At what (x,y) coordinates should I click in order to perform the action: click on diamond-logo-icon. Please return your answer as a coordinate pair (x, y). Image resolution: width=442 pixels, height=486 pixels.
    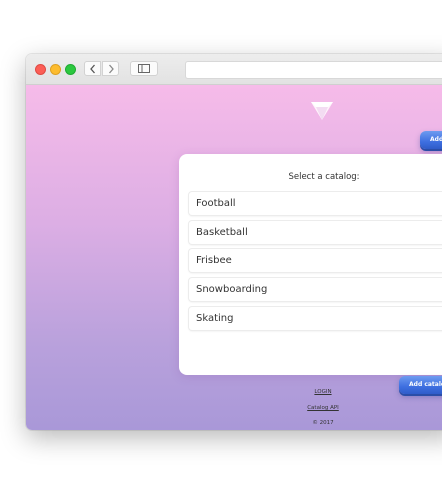
    Looking at the image, I should click on (322, 111).